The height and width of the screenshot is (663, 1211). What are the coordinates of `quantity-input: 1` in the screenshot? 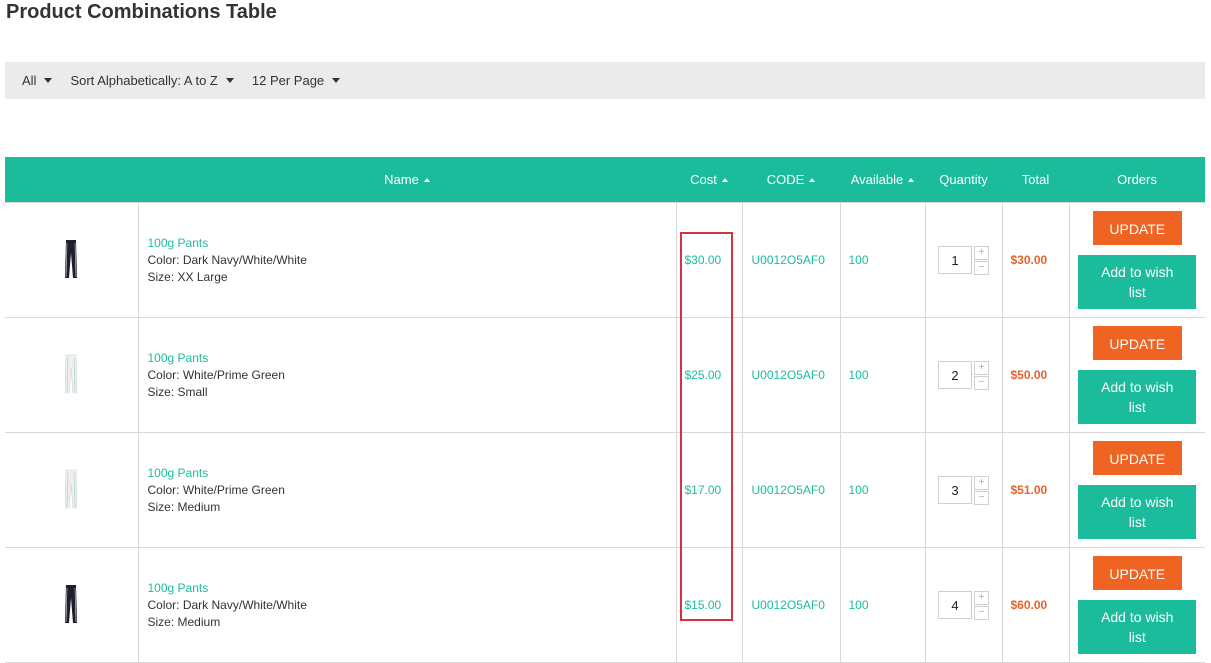 It's located at (955, 260).